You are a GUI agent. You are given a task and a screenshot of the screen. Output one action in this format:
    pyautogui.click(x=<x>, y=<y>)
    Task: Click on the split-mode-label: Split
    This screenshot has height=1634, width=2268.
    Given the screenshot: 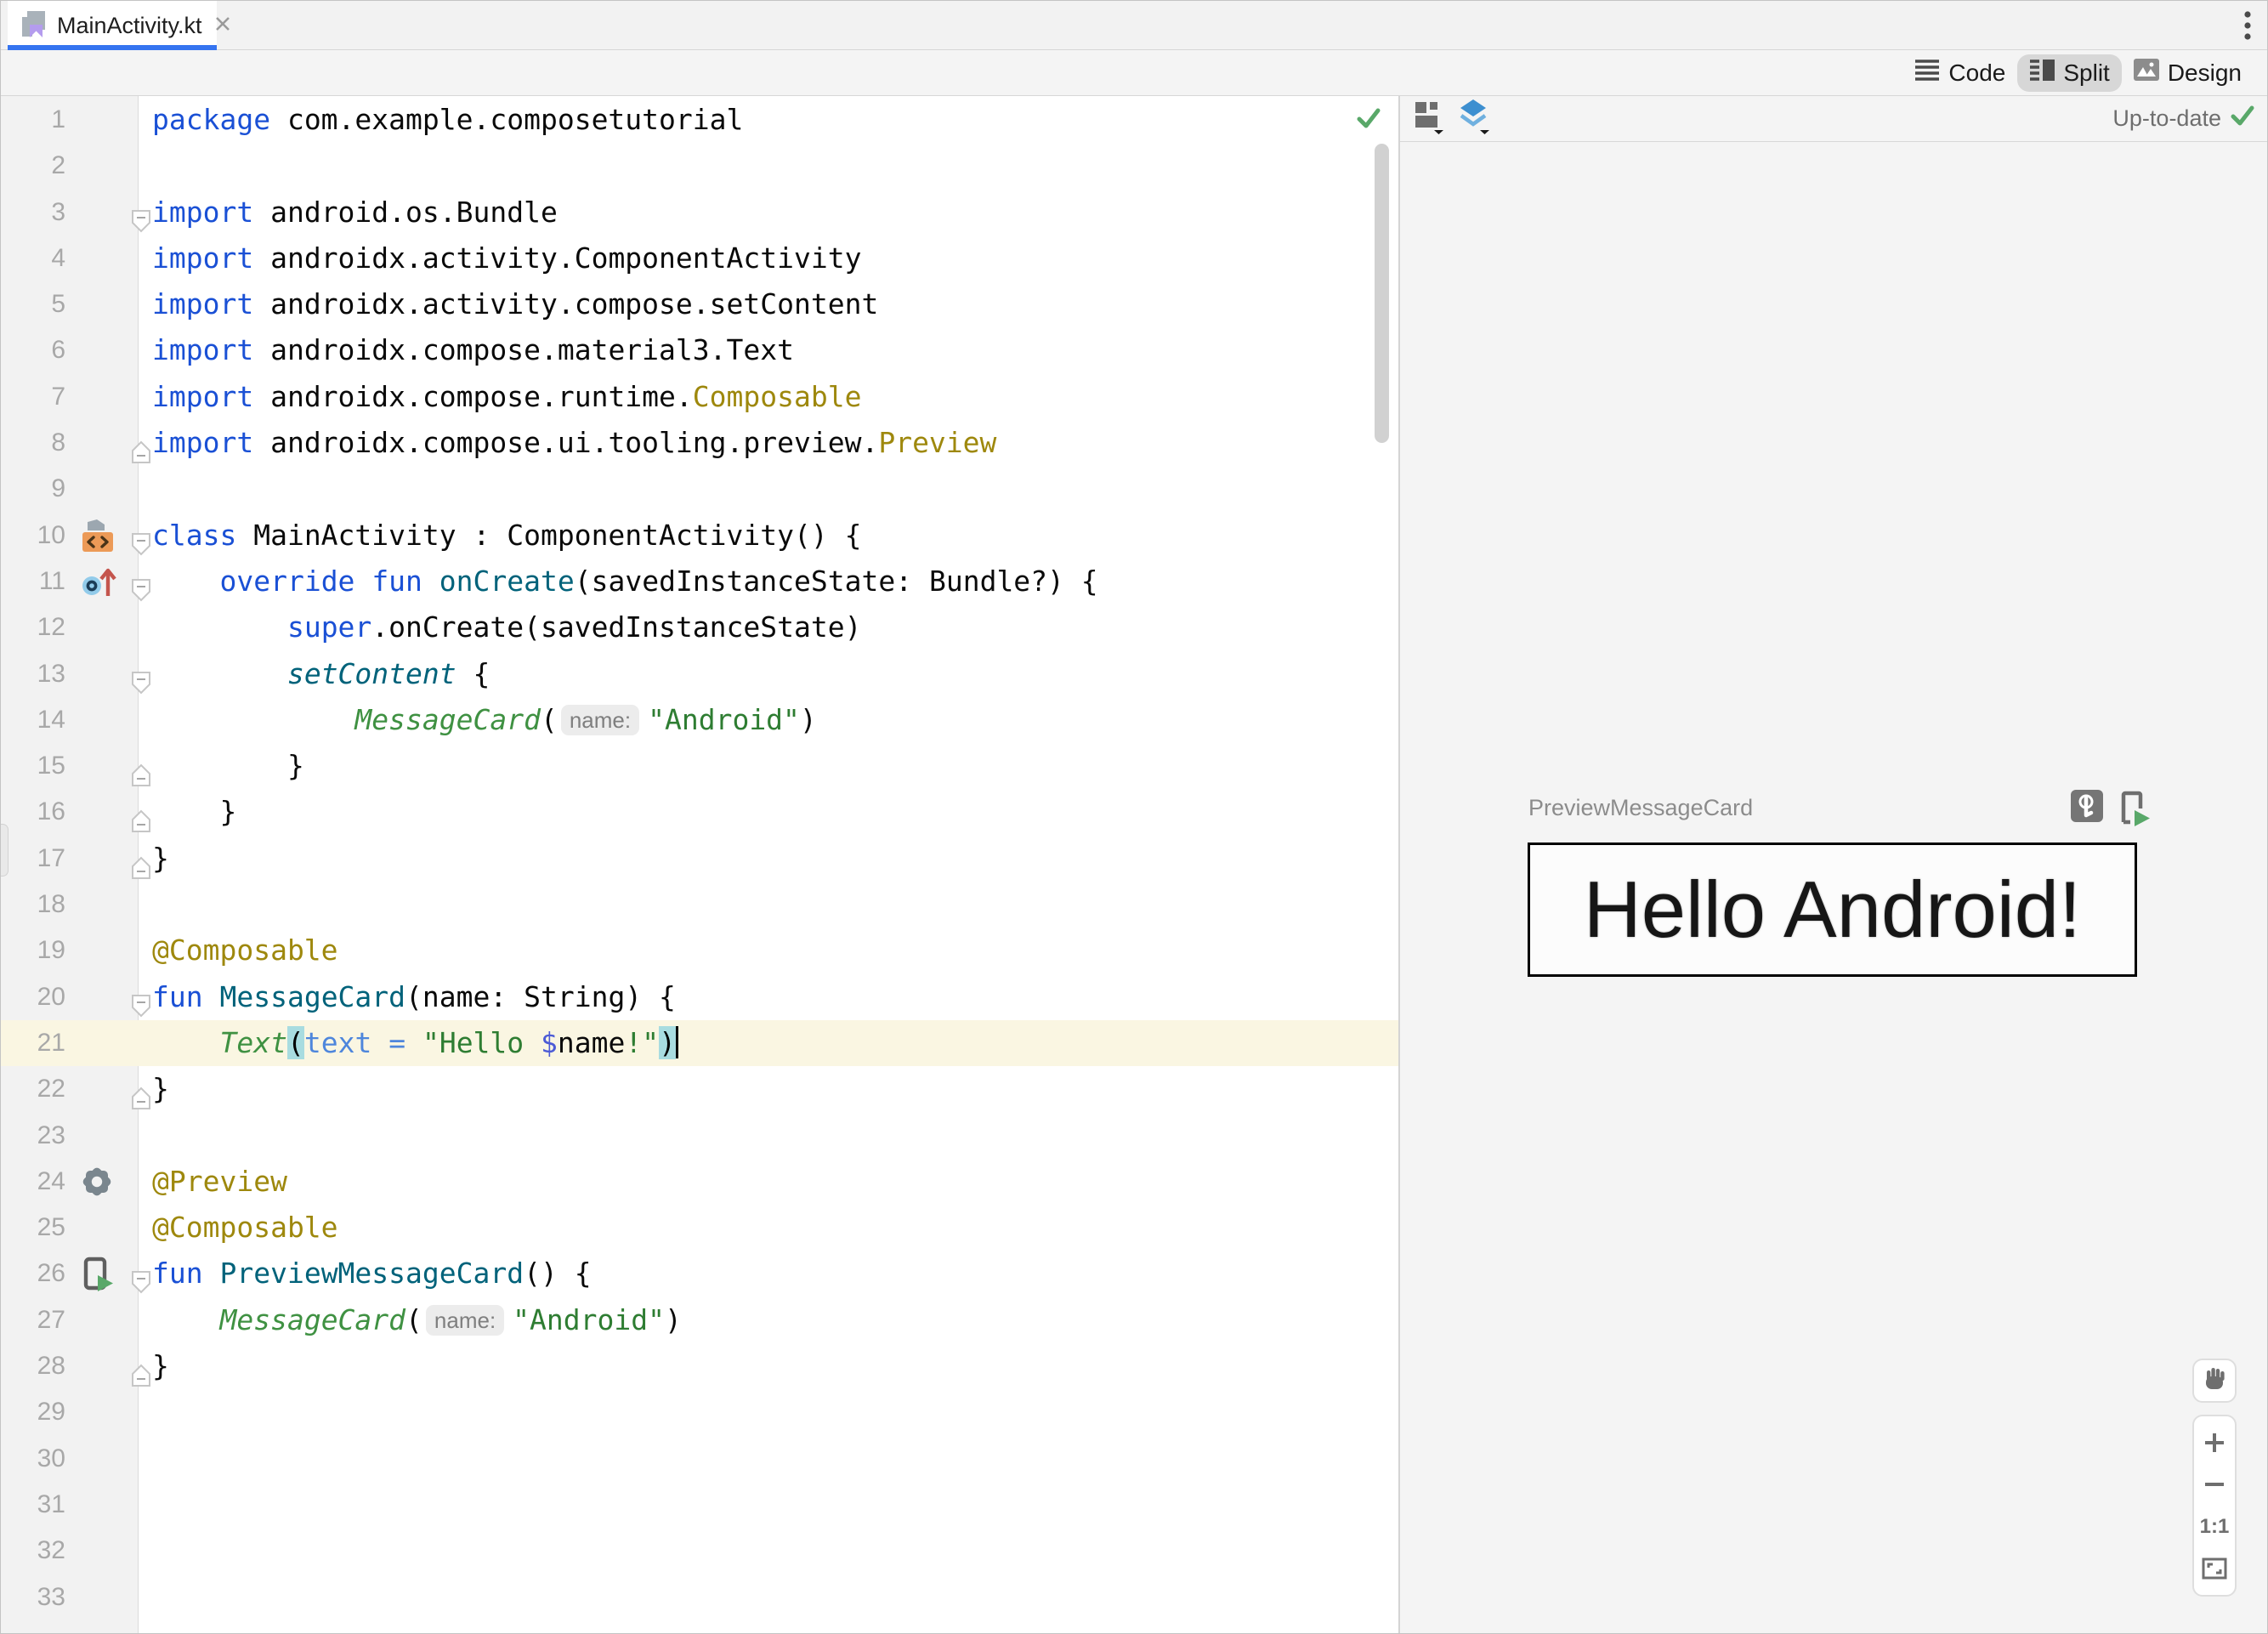 What is the action you would take?
    pyautogui.click(x=2086, y=72)
    